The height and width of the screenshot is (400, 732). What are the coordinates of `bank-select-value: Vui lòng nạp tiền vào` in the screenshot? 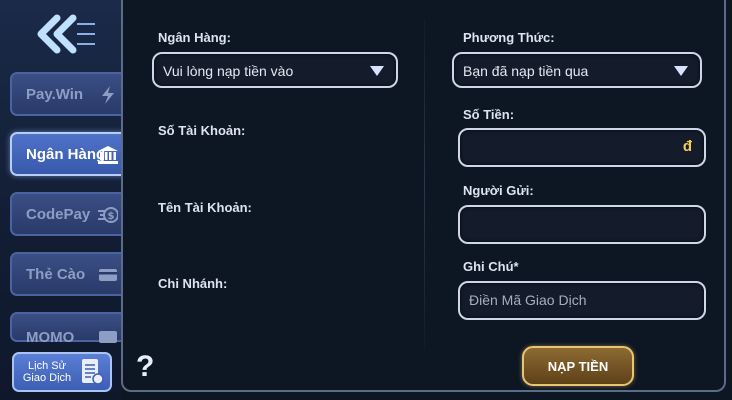 It's located at (228, 71).